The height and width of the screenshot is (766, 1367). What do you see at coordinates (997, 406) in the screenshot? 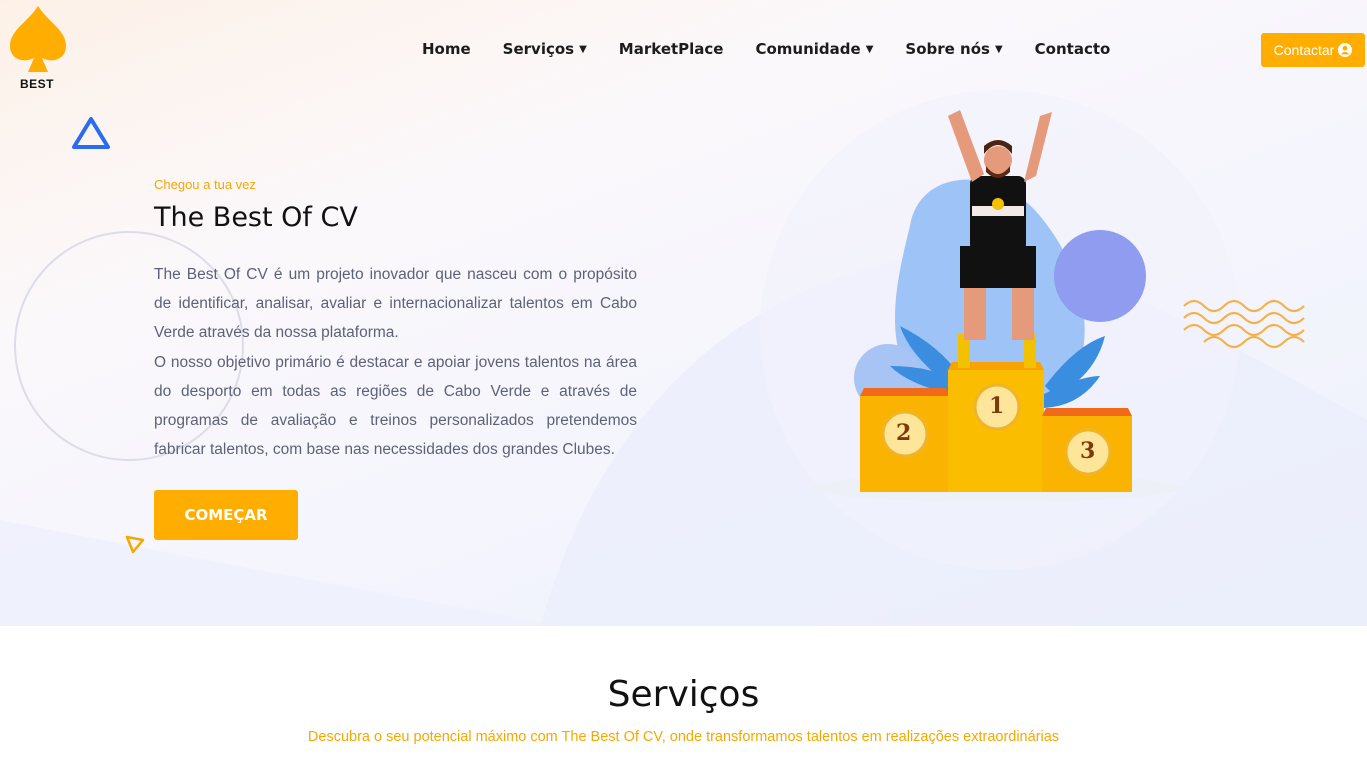
I see `podium-number-1: 1` at bounding box center [997, 406].